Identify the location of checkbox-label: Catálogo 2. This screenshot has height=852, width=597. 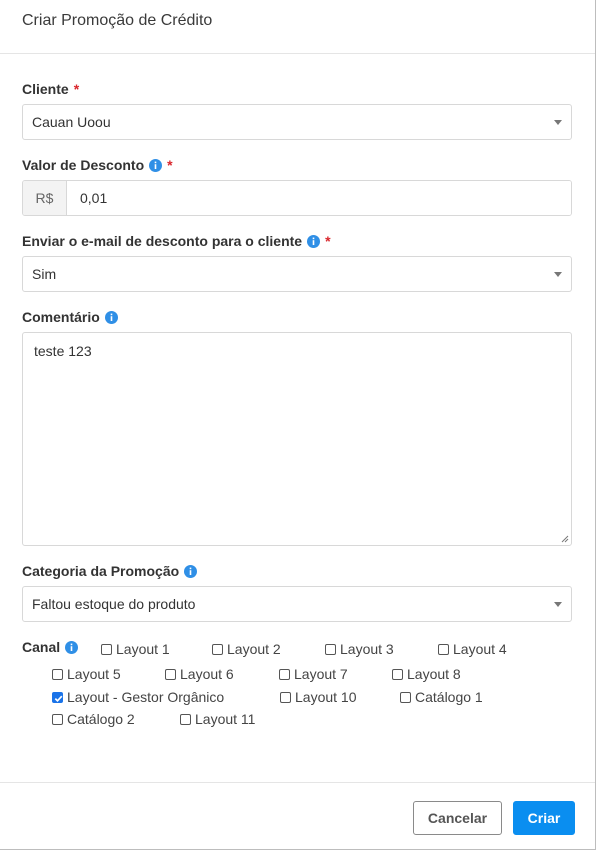
(101, 719).